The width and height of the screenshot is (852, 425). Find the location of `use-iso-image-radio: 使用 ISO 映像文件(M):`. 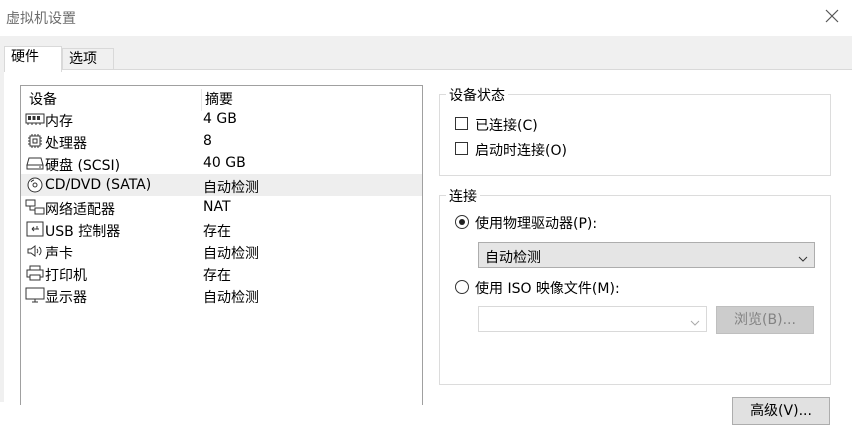

use-iso-image-radio: 使用 ISO 映像文件(M): is located at coordinates (575, 287).